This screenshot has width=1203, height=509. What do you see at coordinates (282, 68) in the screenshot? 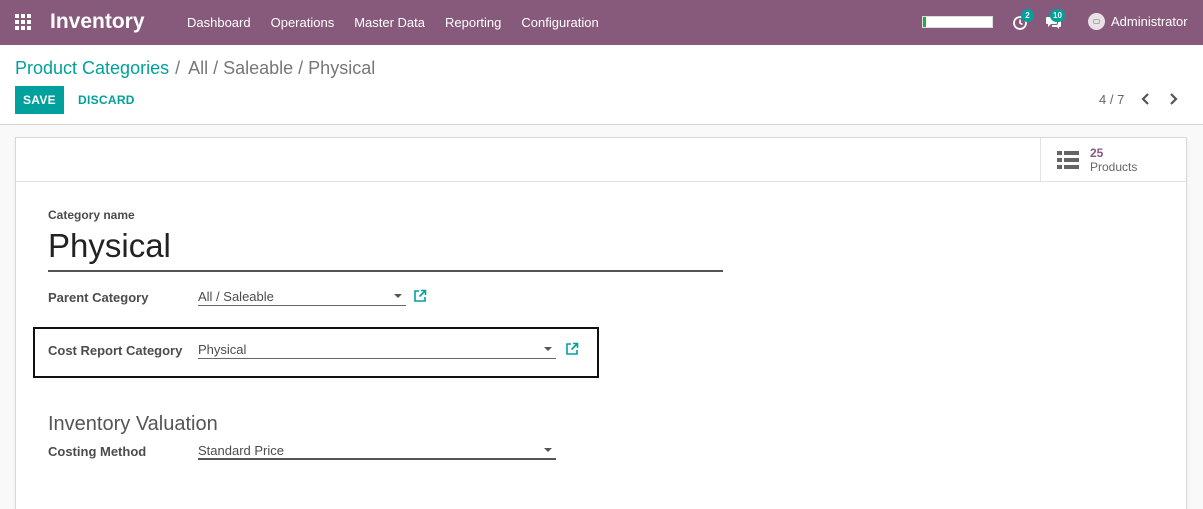
I see `breadcrumb-current: All / Saleable / Physical` at bounding box center [282, 68].